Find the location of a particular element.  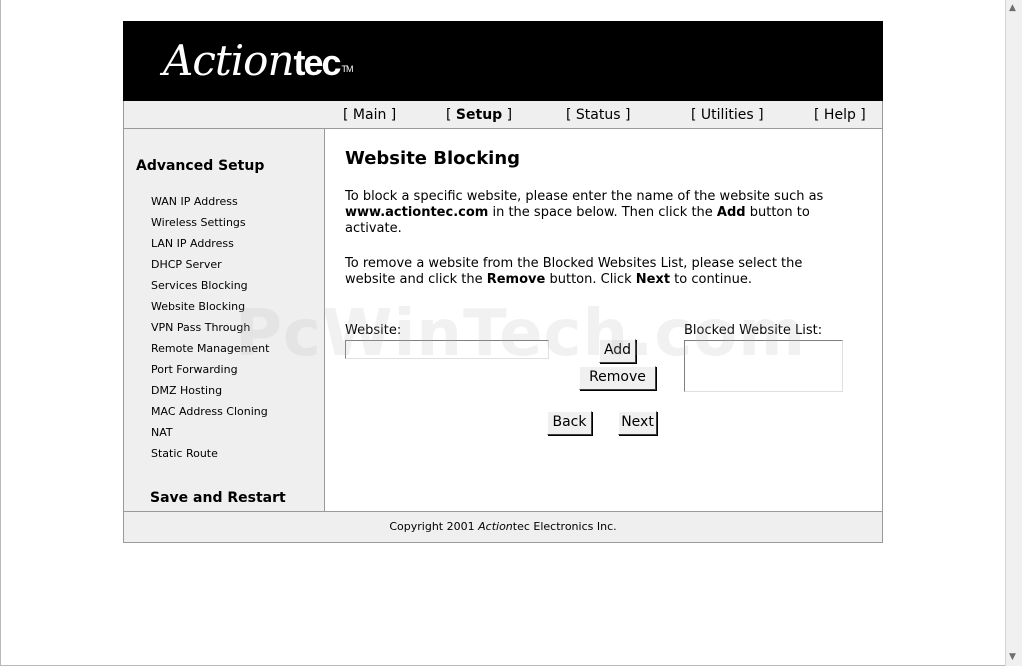

instructions-add-text-2: in the space below. Then click the is located at coordinates (602, 212).